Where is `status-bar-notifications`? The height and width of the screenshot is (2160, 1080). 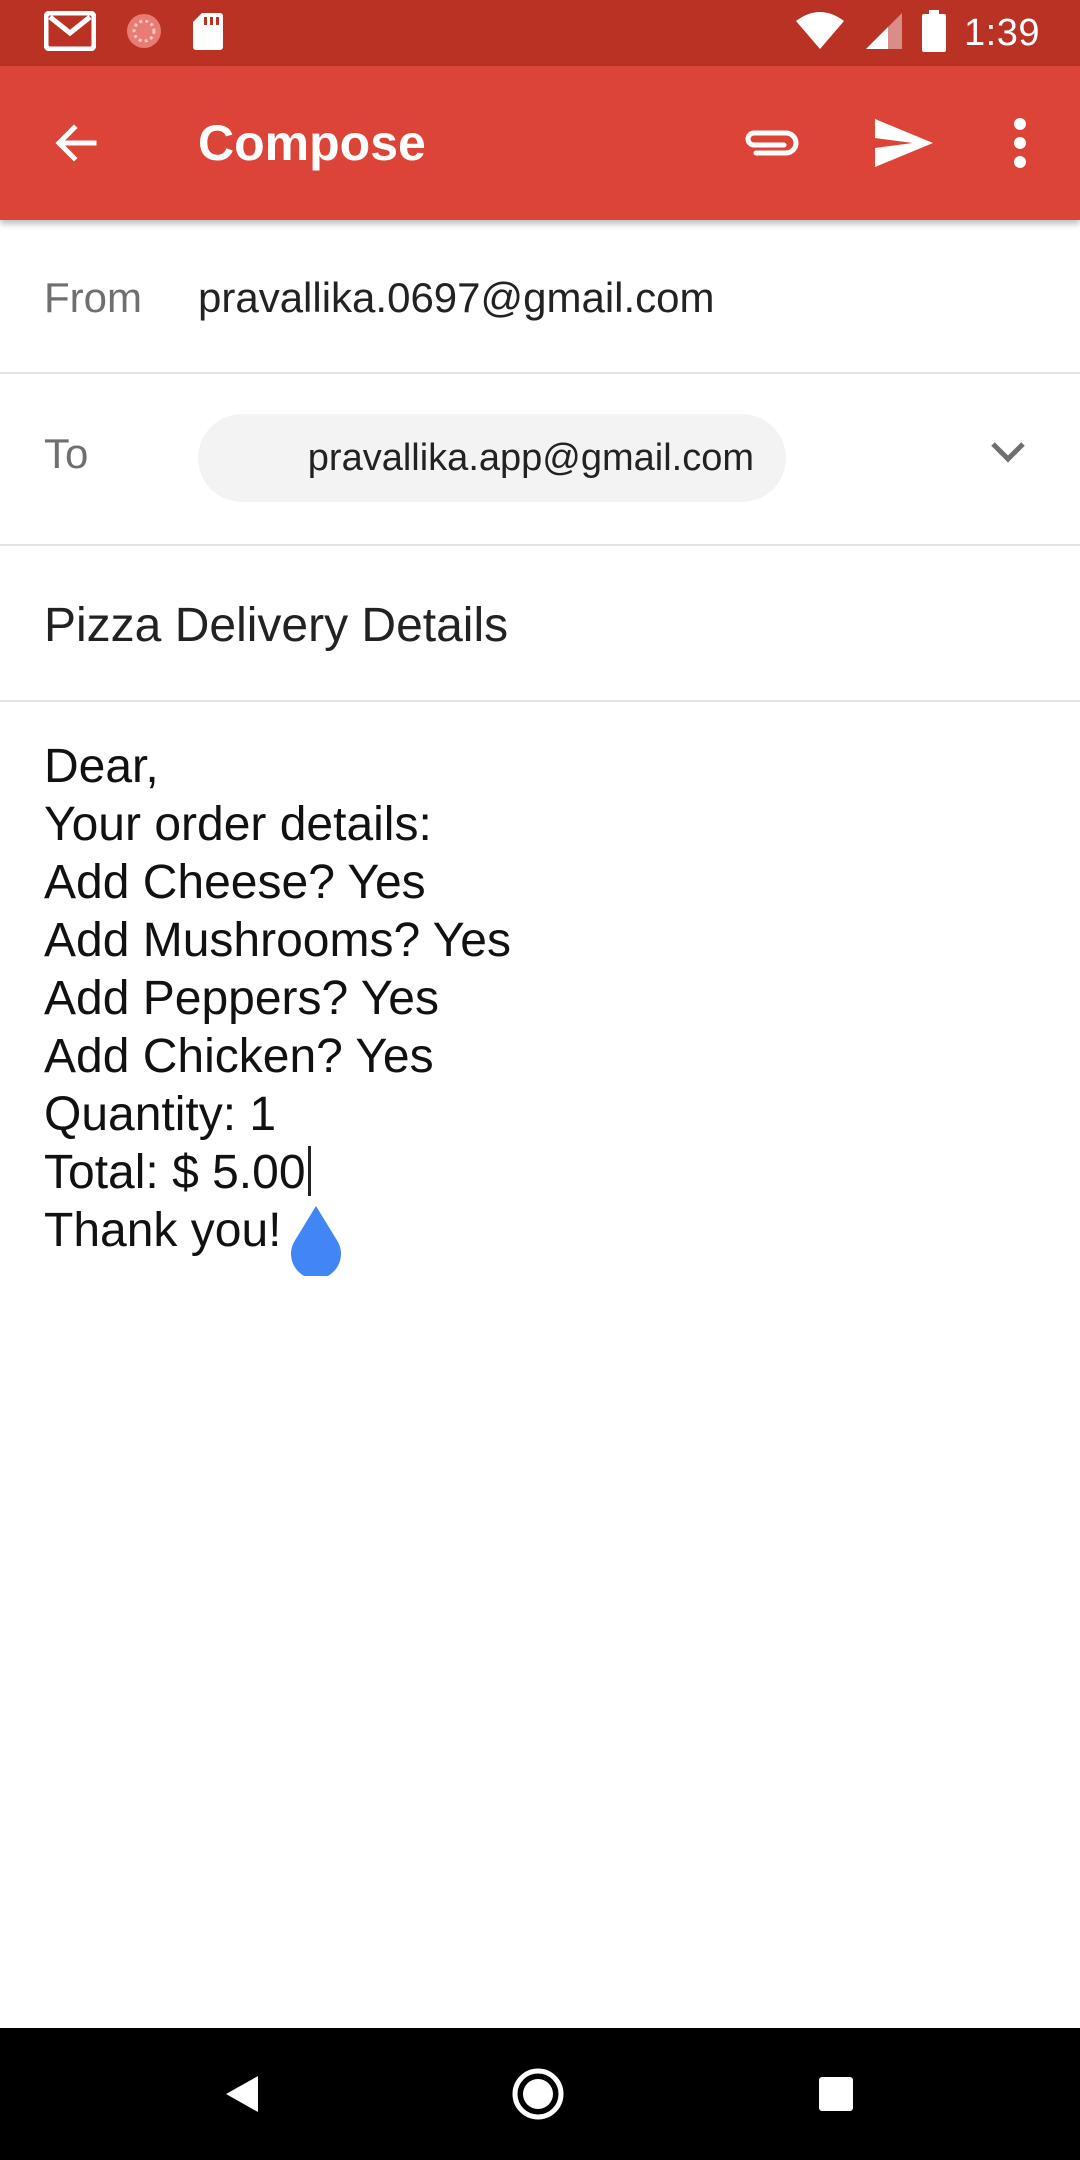
status-bar-notifications is located at coordinates (133, 33).